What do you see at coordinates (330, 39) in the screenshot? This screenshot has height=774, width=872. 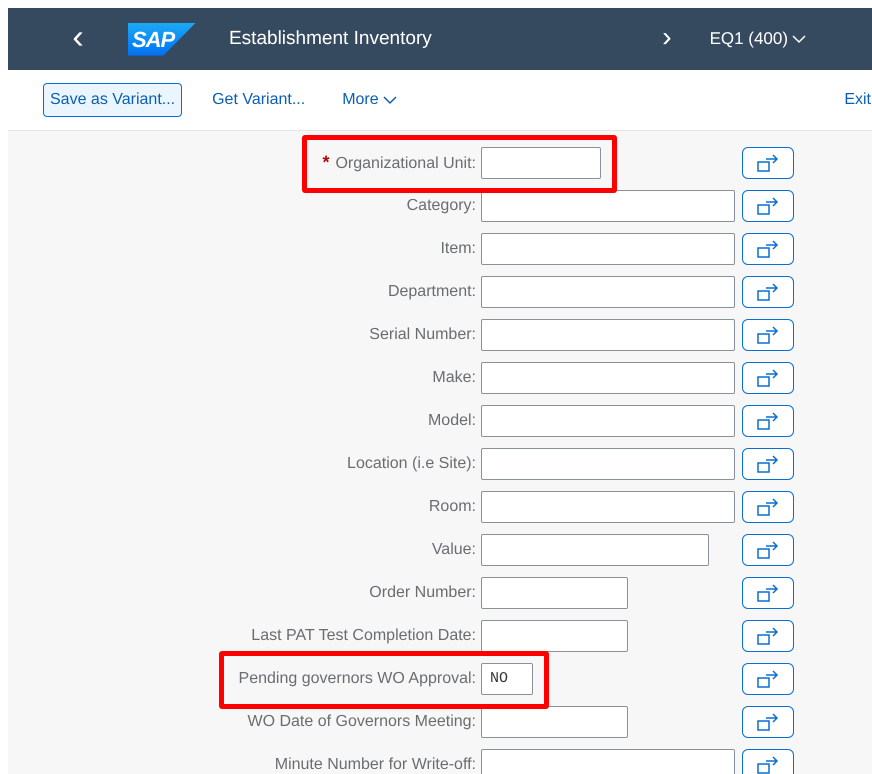 I see `app-title: Establishment Inventory` at bounding box center [330, 39].